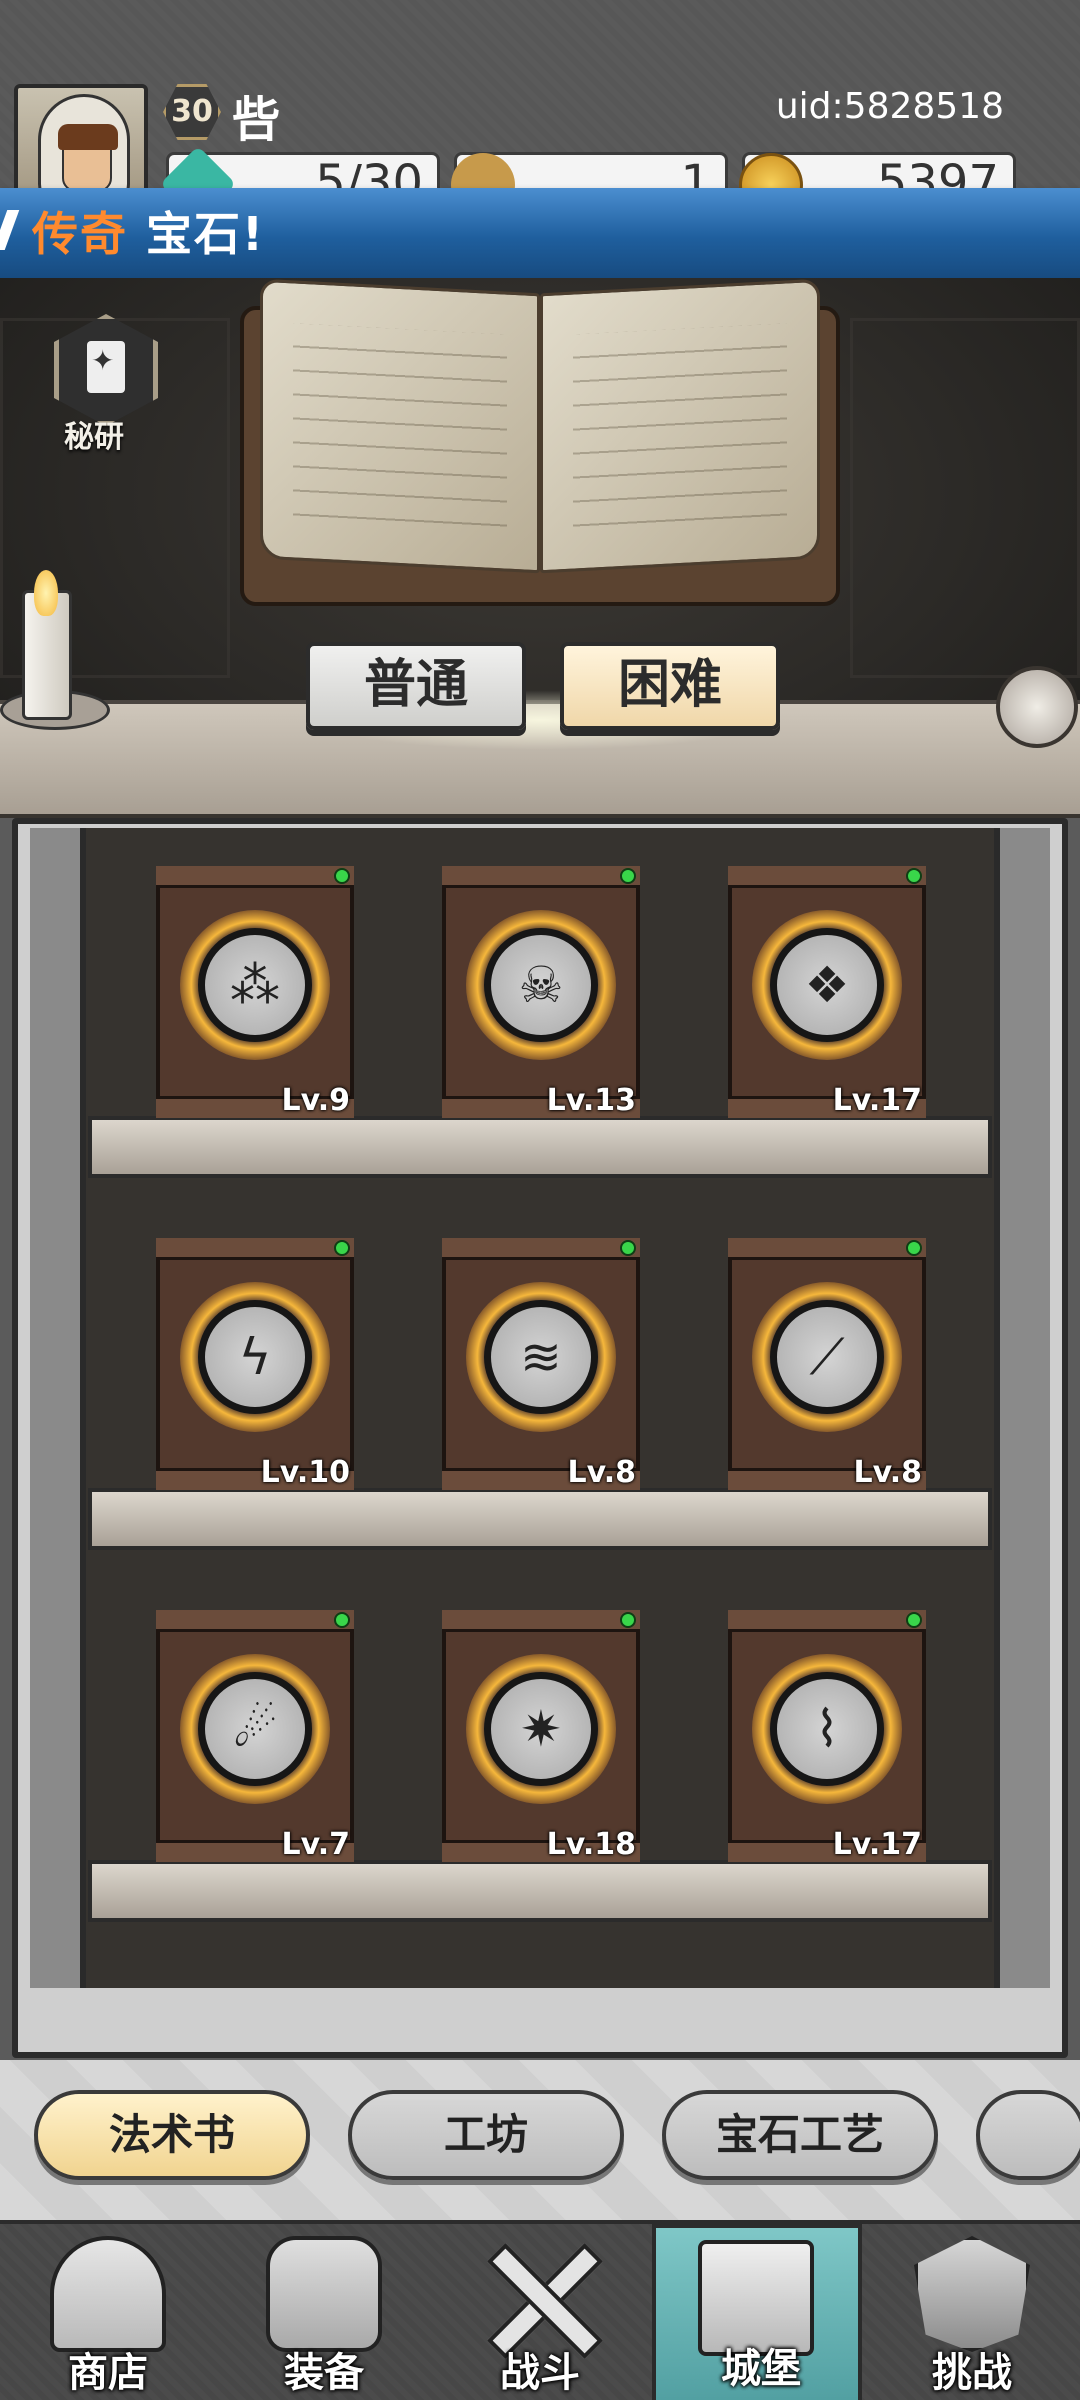 The height and width of the screenshot is (2400, 1080). What do you see at coordinates (324, 2373) in the screenshot?
I see `nav-label: 装备` at bounding box center [324, 2373].